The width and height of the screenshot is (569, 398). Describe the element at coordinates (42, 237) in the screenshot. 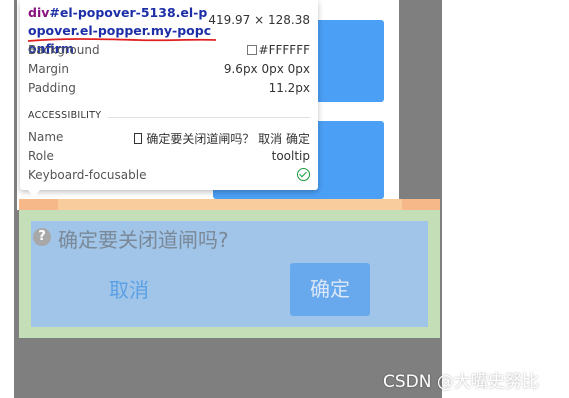

I see `question-circle-icon: ?` at that location.